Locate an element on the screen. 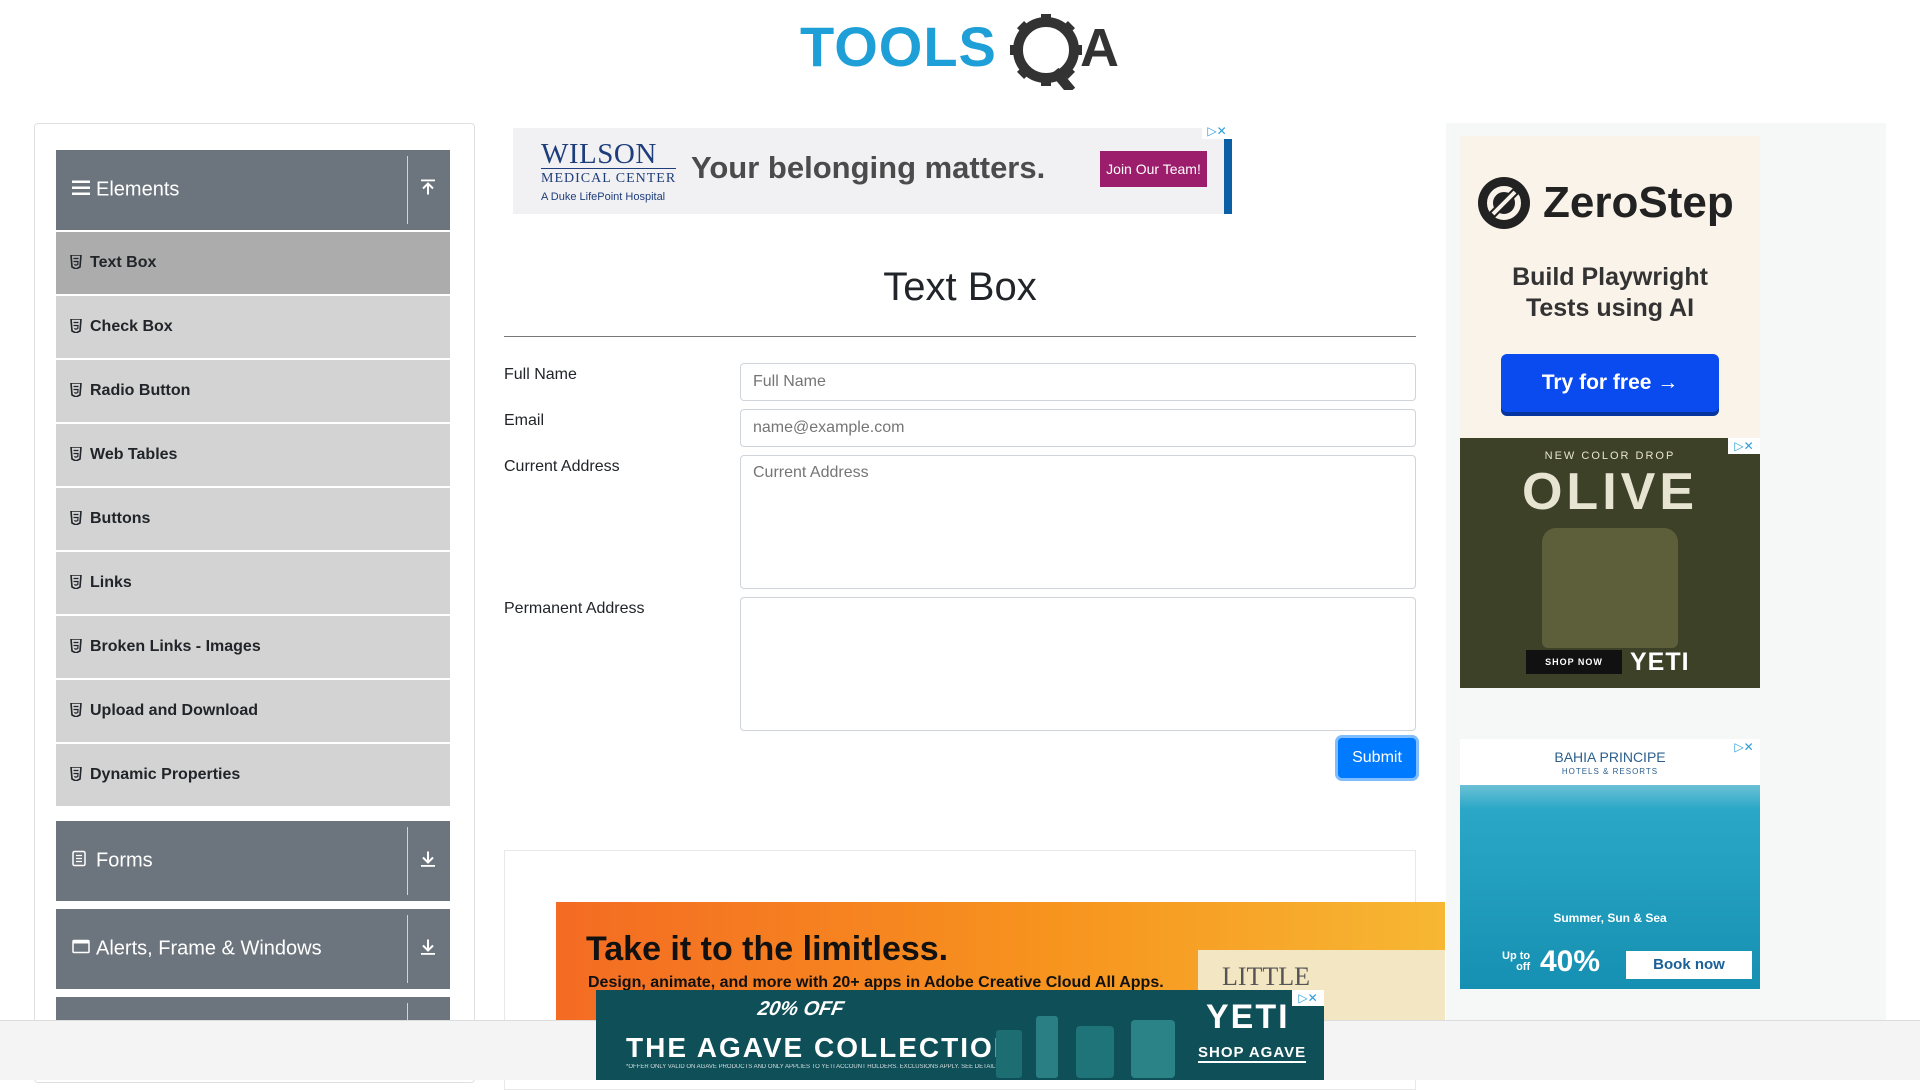 The width and height of the screenshot is (1920, 1090). group-title: Forms is located at coordinates (124, 860).